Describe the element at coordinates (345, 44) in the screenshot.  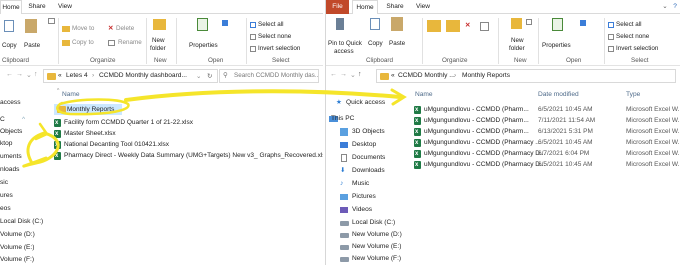
I see `pin-to-quick-access-button: Pin to Quick` at that location.